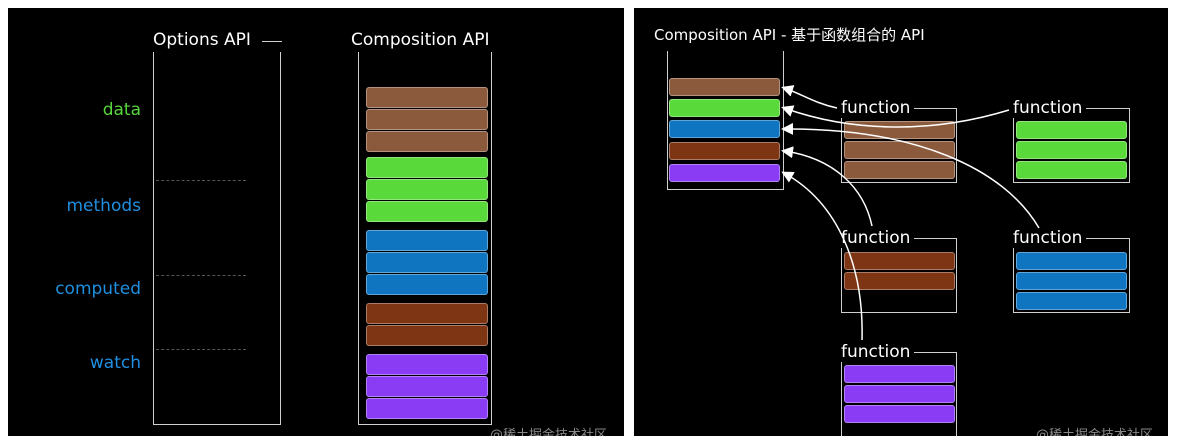 This screenshot has height=444, width=1178. Describe the element at coordinates (549, 432) in the screenshot. I see `watermark-left: @稀土掘金技术社区` at that location.